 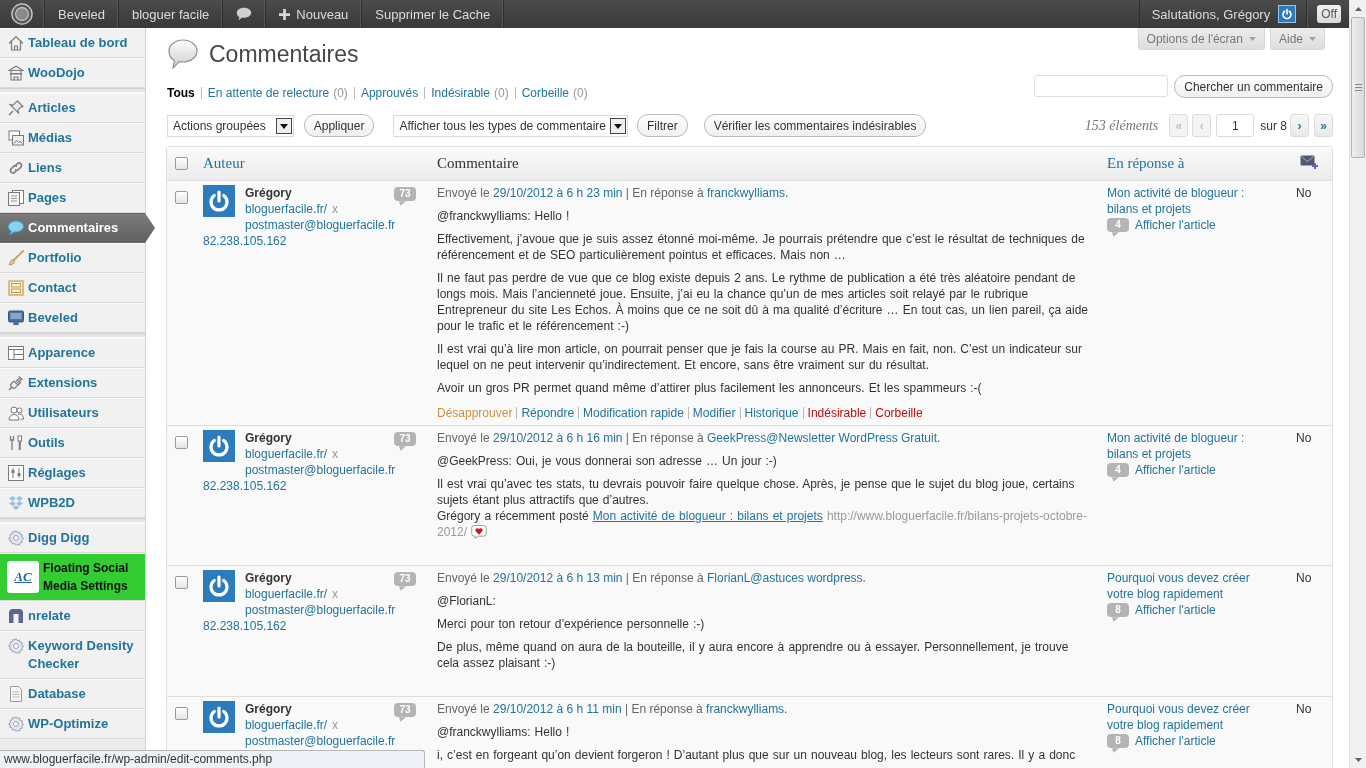 I want to click on filter-link: En attente de relecture, so click(x=268, y=93).